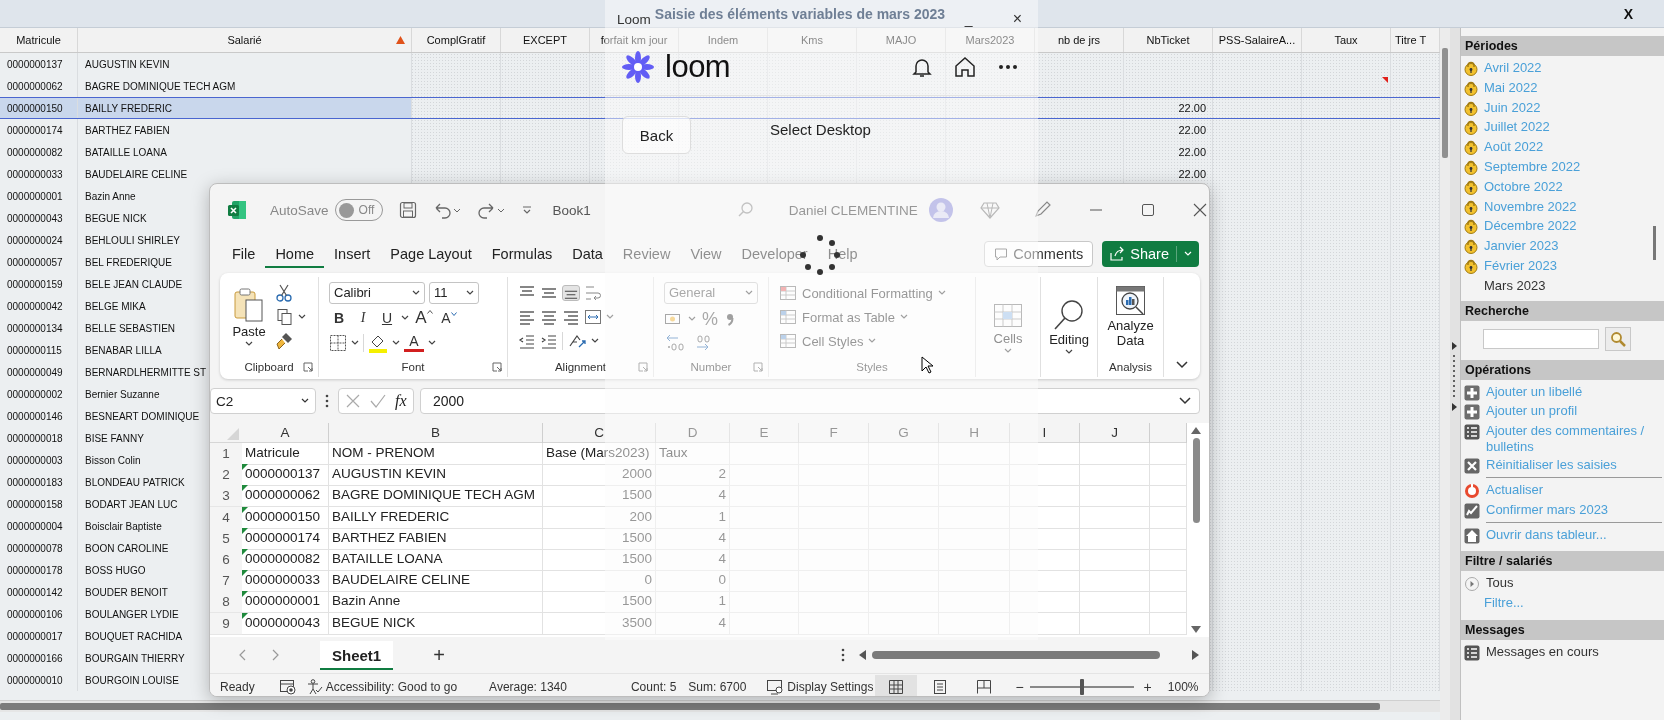 Image resolution: width=1664 pixels, height=720 pixels. What do you see at coordinates (1618, 338) in the screenshot?
I see `search-button` at bounding box center [1618, 338].